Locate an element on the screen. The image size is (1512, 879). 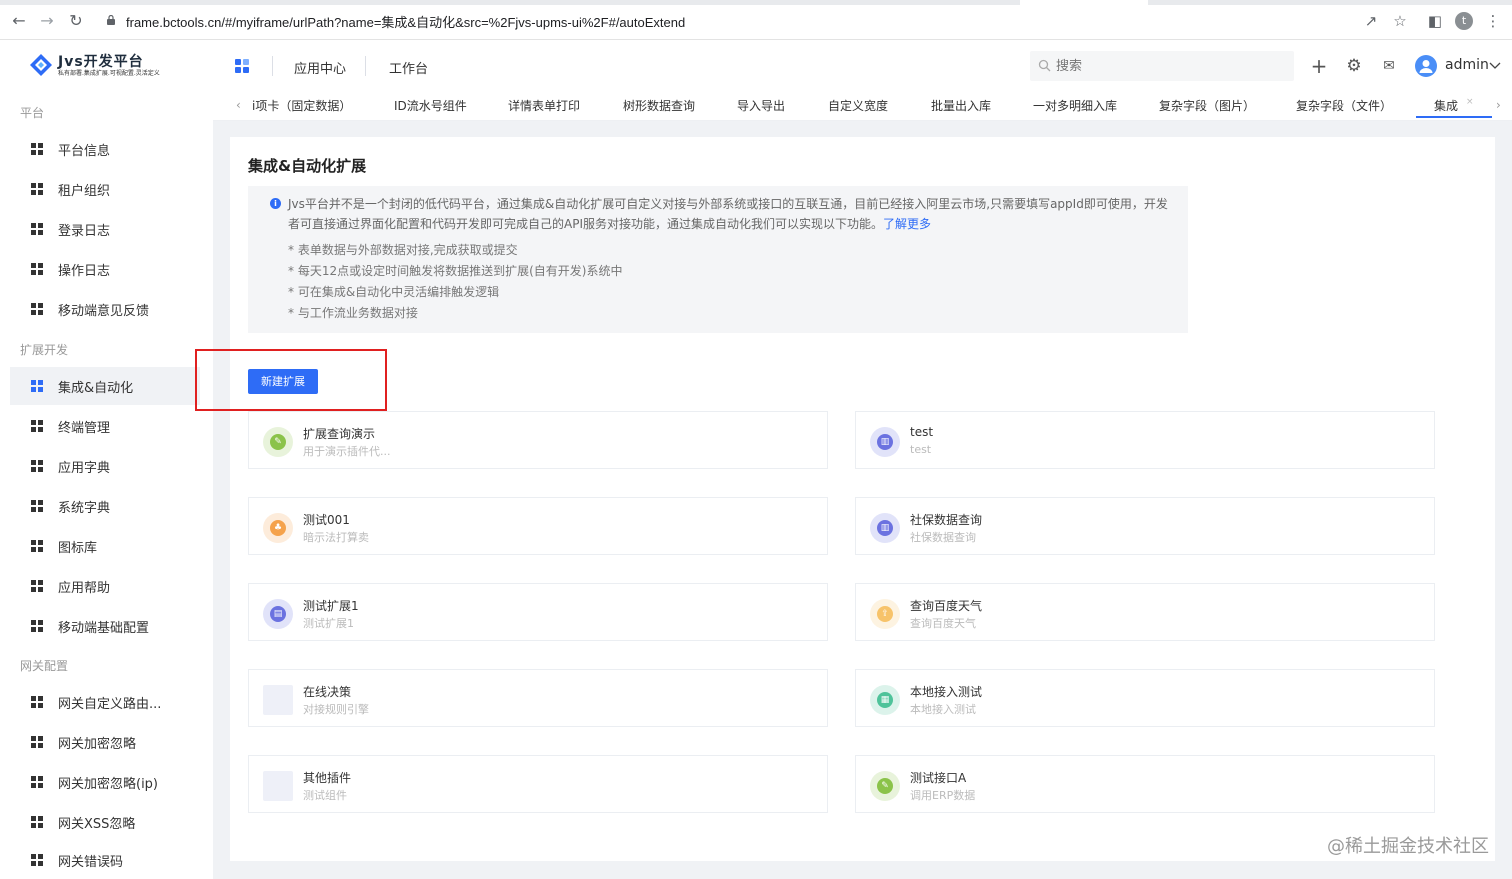
card-desc: 对接规则引擎 is located at coordinates (336, 709).